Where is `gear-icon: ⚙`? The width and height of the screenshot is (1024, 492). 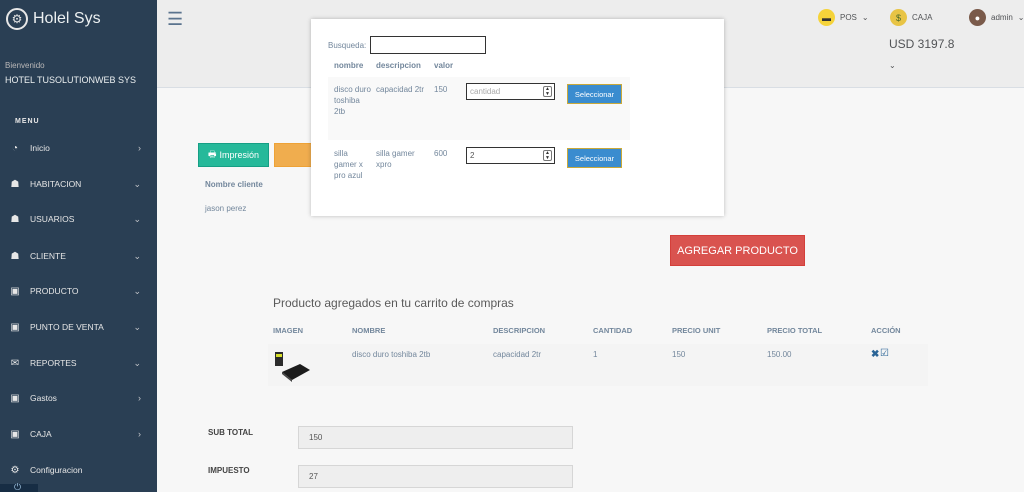
gear-icon: ⚙ is located at coordinates (15, 470).